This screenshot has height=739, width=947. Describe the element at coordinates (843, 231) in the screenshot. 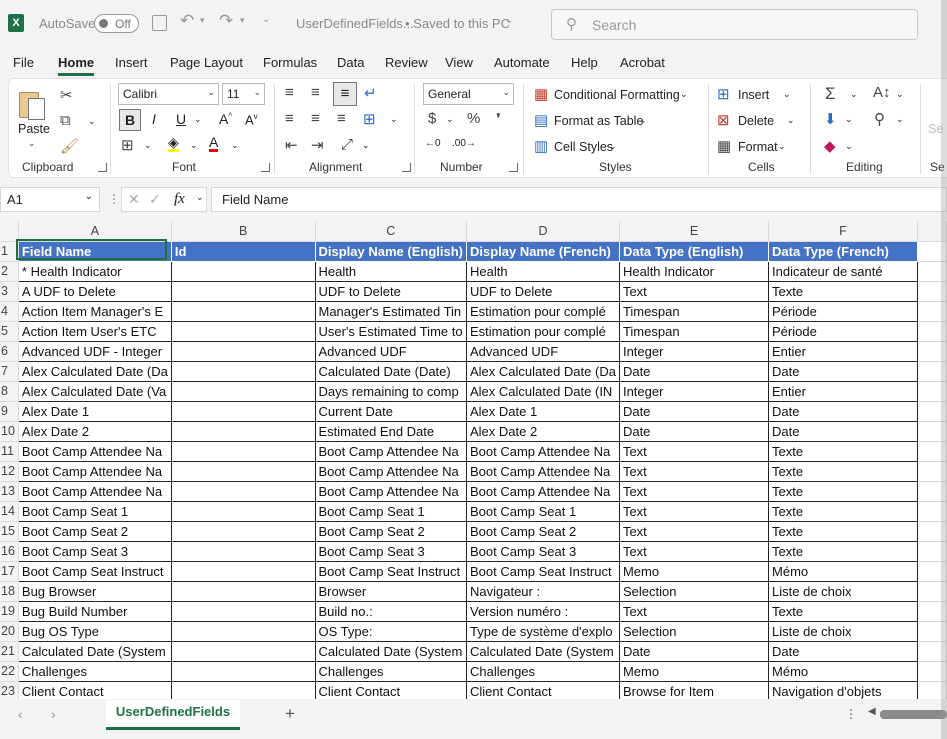

I see `column-header: F` at that location.